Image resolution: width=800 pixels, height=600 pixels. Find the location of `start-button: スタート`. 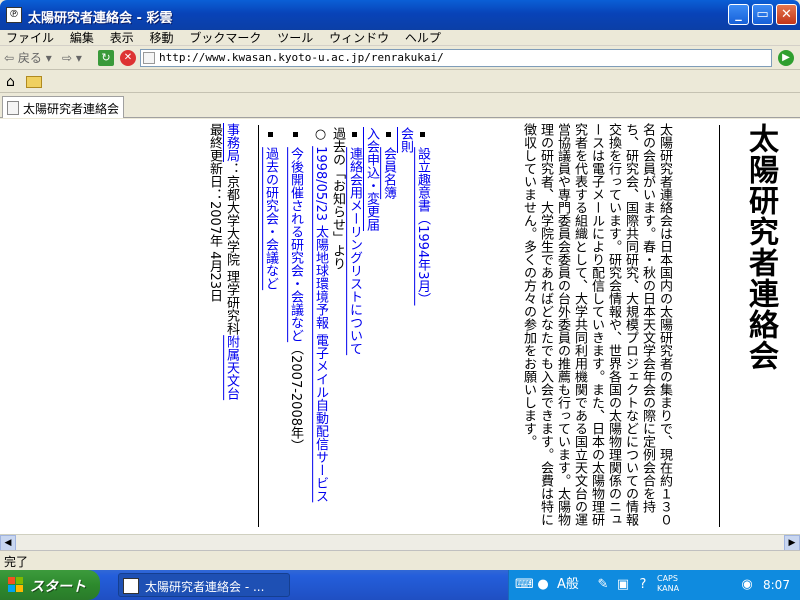

start-button: スタート is located at coordinates (50, 585).